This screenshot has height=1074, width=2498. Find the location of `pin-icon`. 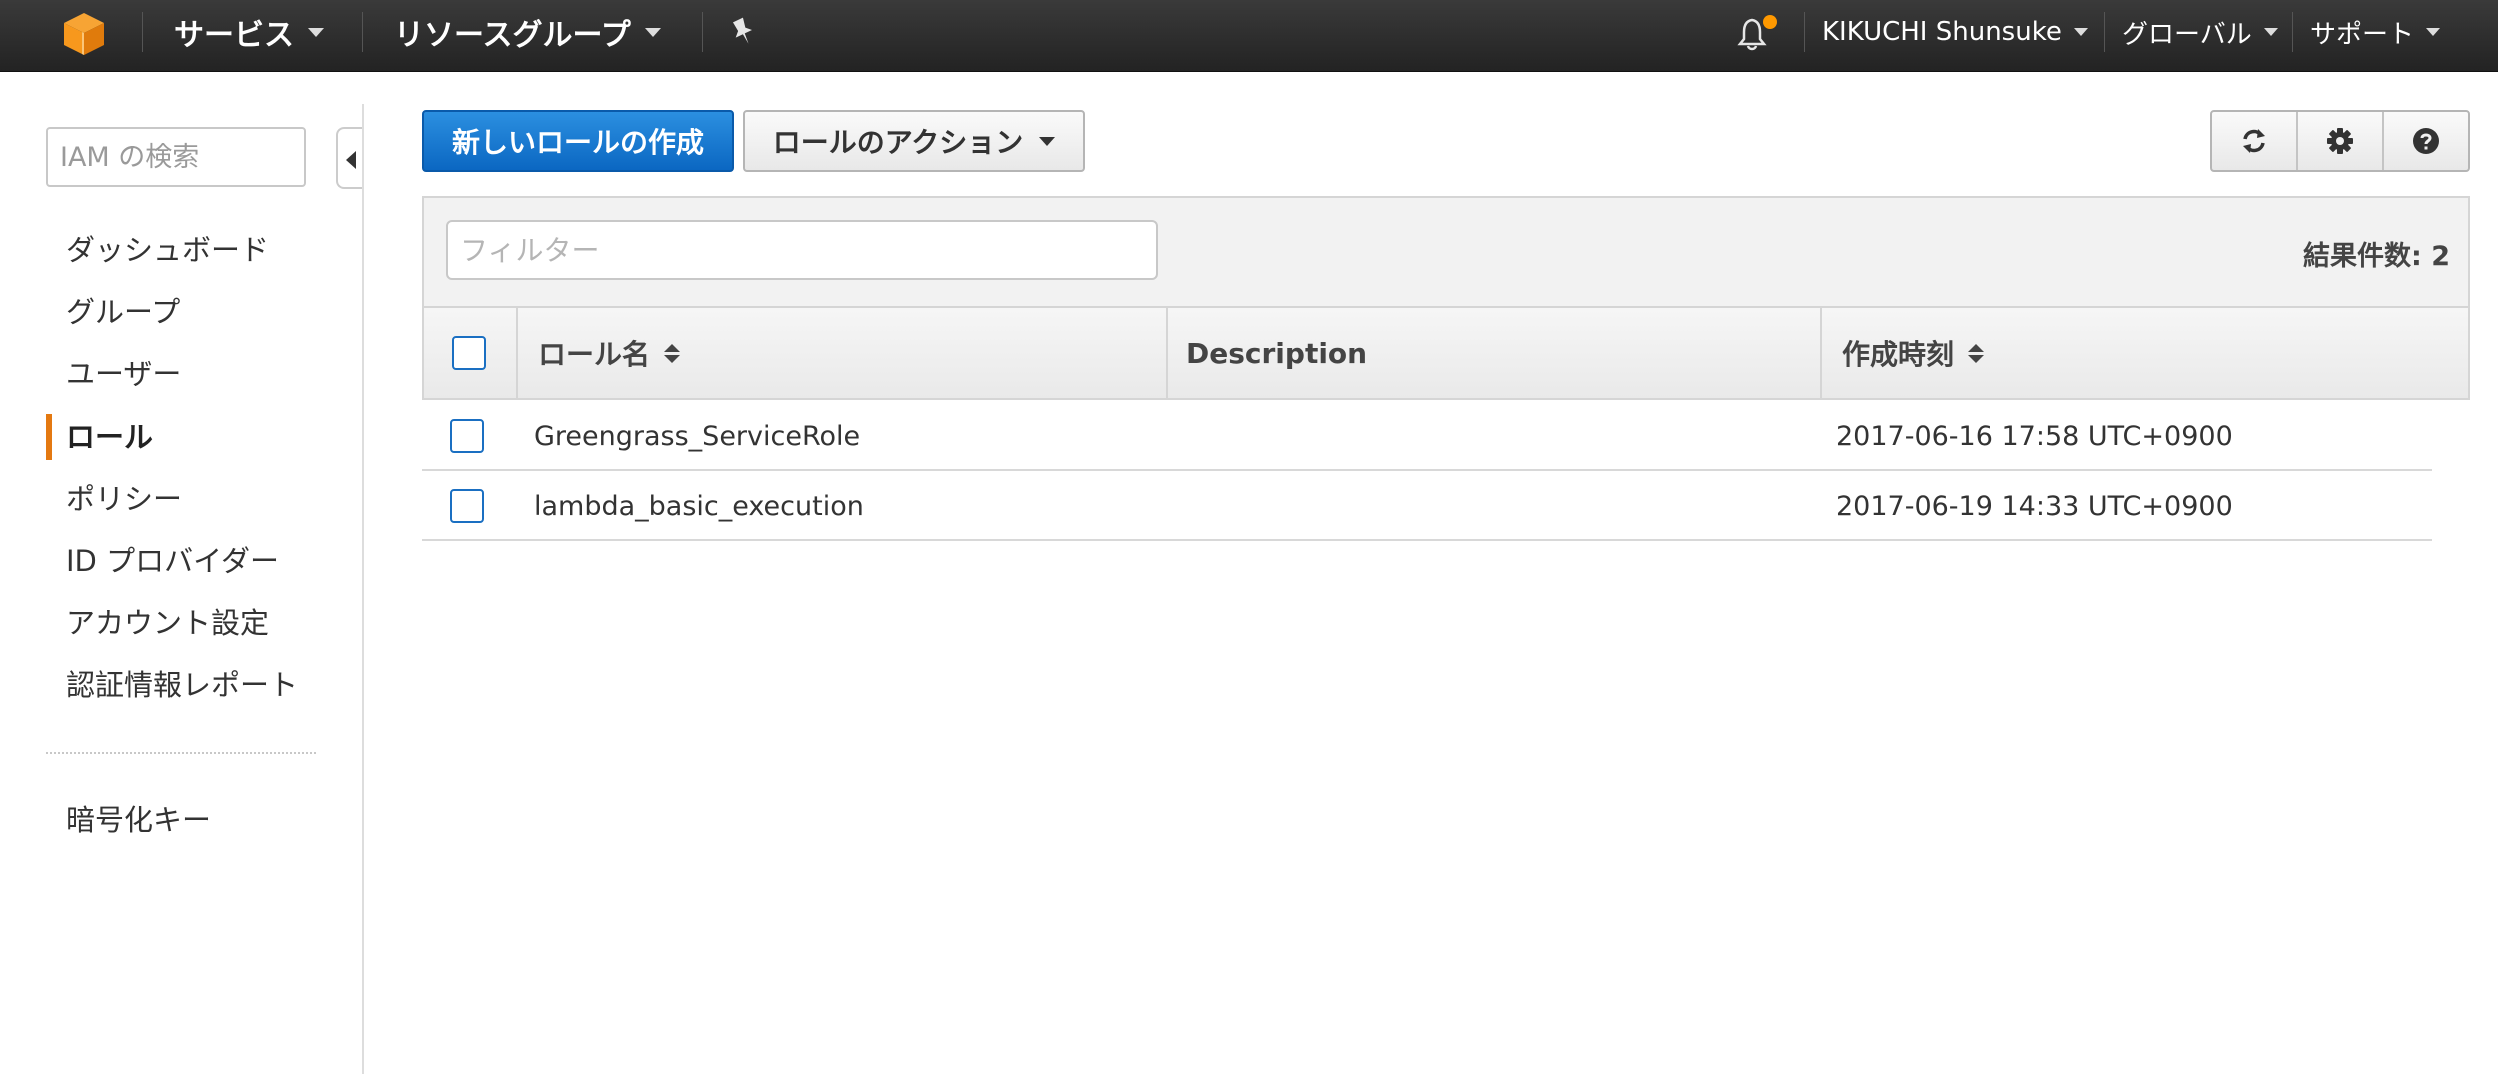

pin-icon is located at coordinates (743, 32).